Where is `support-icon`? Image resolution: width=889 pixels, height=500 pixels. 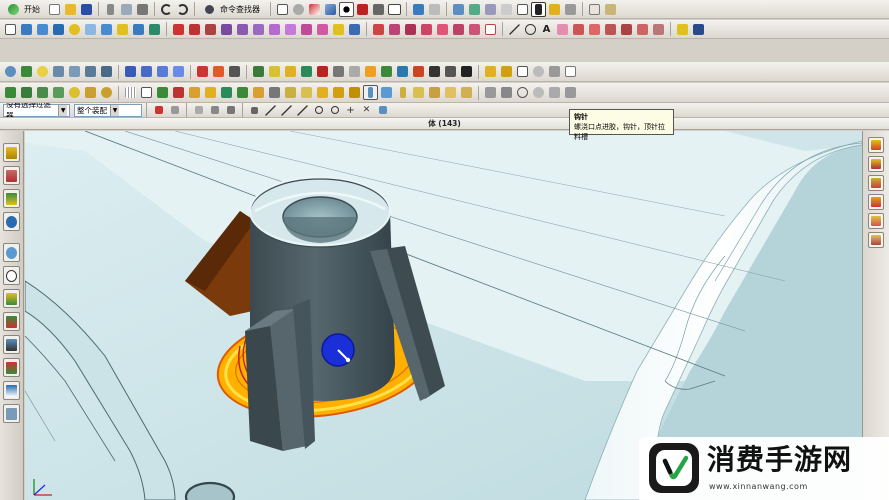
support-icon is located at coordinates (466, 92).